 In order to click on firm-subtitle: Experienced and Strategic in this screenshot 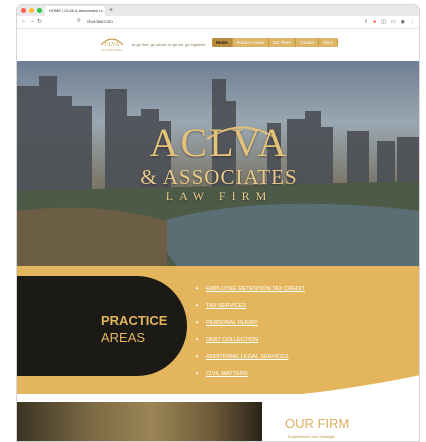, I will do `click(311, 436)`.